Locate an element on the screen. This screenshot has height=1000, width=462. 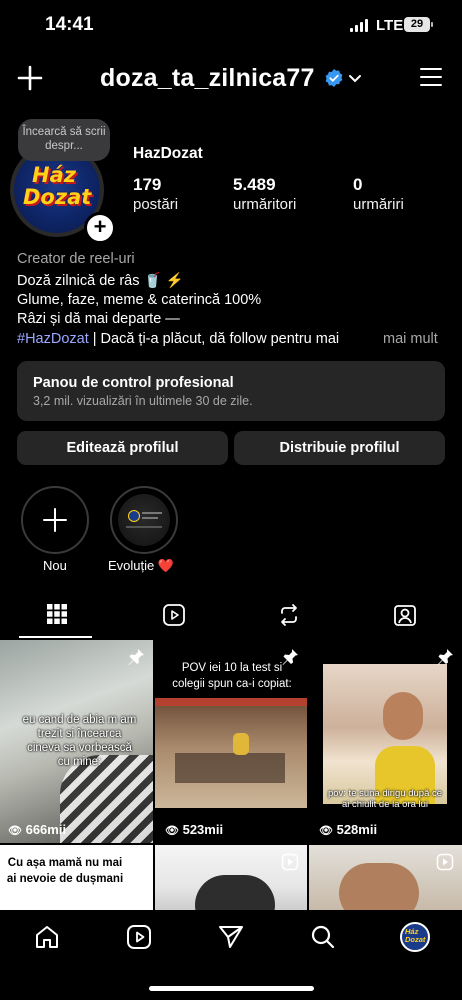
tagged-icon is located at coordinates (405, 615).